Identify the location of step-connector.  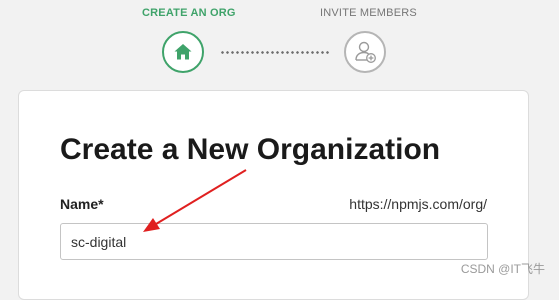
(275, 52).